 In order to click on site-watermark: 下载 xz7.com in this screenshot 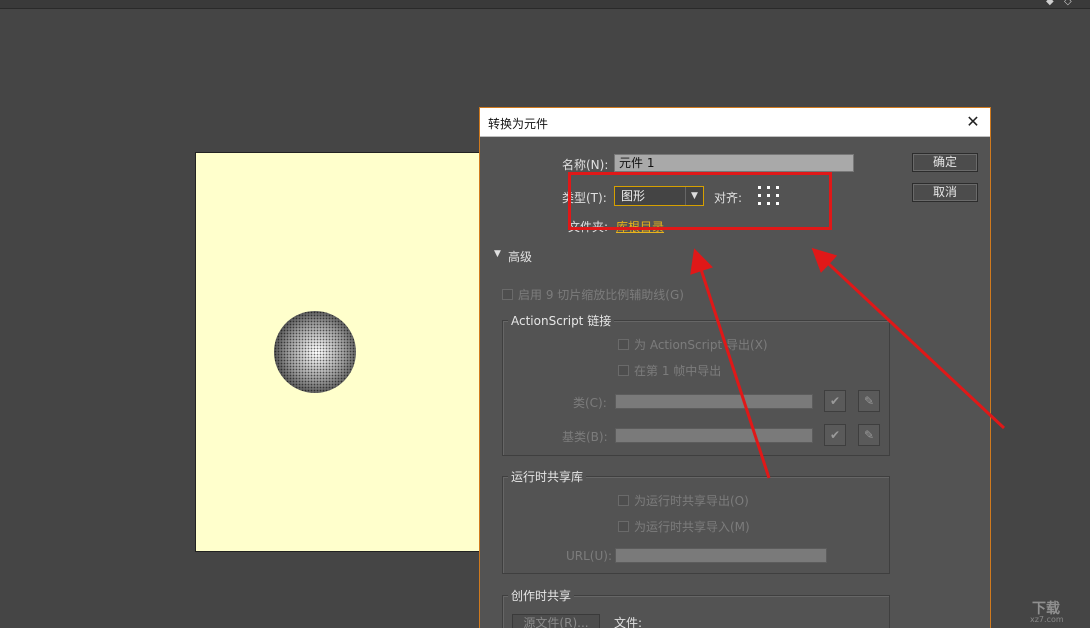, I will do `click(1044, 611)`.